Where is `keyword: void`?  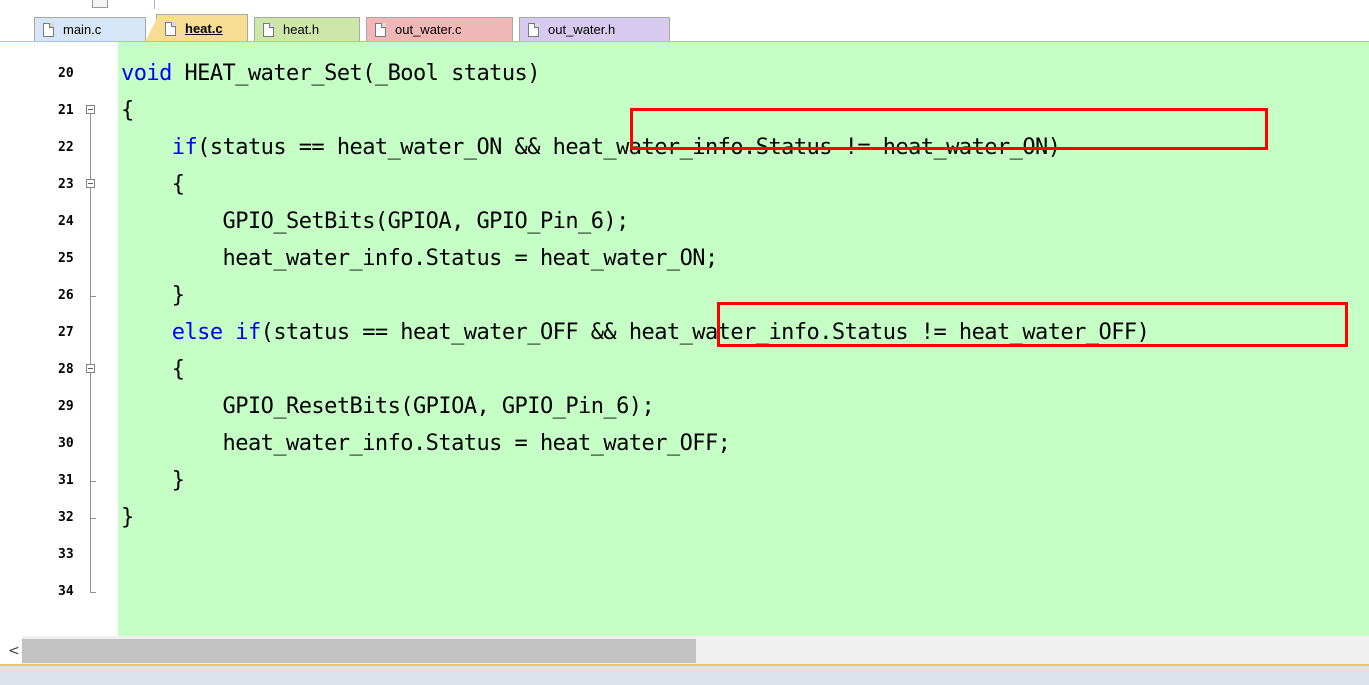 keyword: void is located at coordinates (146, 73).